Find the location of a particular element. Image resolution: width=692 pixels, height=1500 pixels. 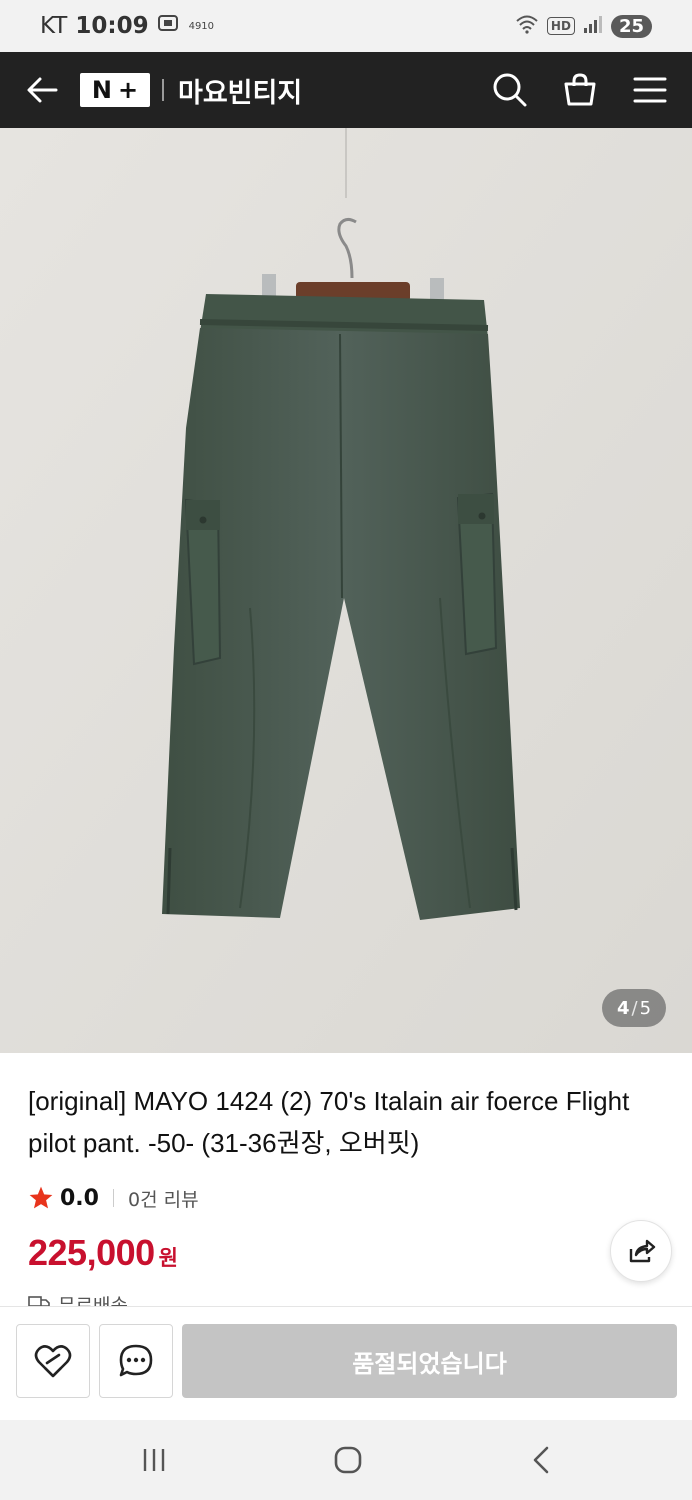

cart-button is located at coordinates (580, 90).